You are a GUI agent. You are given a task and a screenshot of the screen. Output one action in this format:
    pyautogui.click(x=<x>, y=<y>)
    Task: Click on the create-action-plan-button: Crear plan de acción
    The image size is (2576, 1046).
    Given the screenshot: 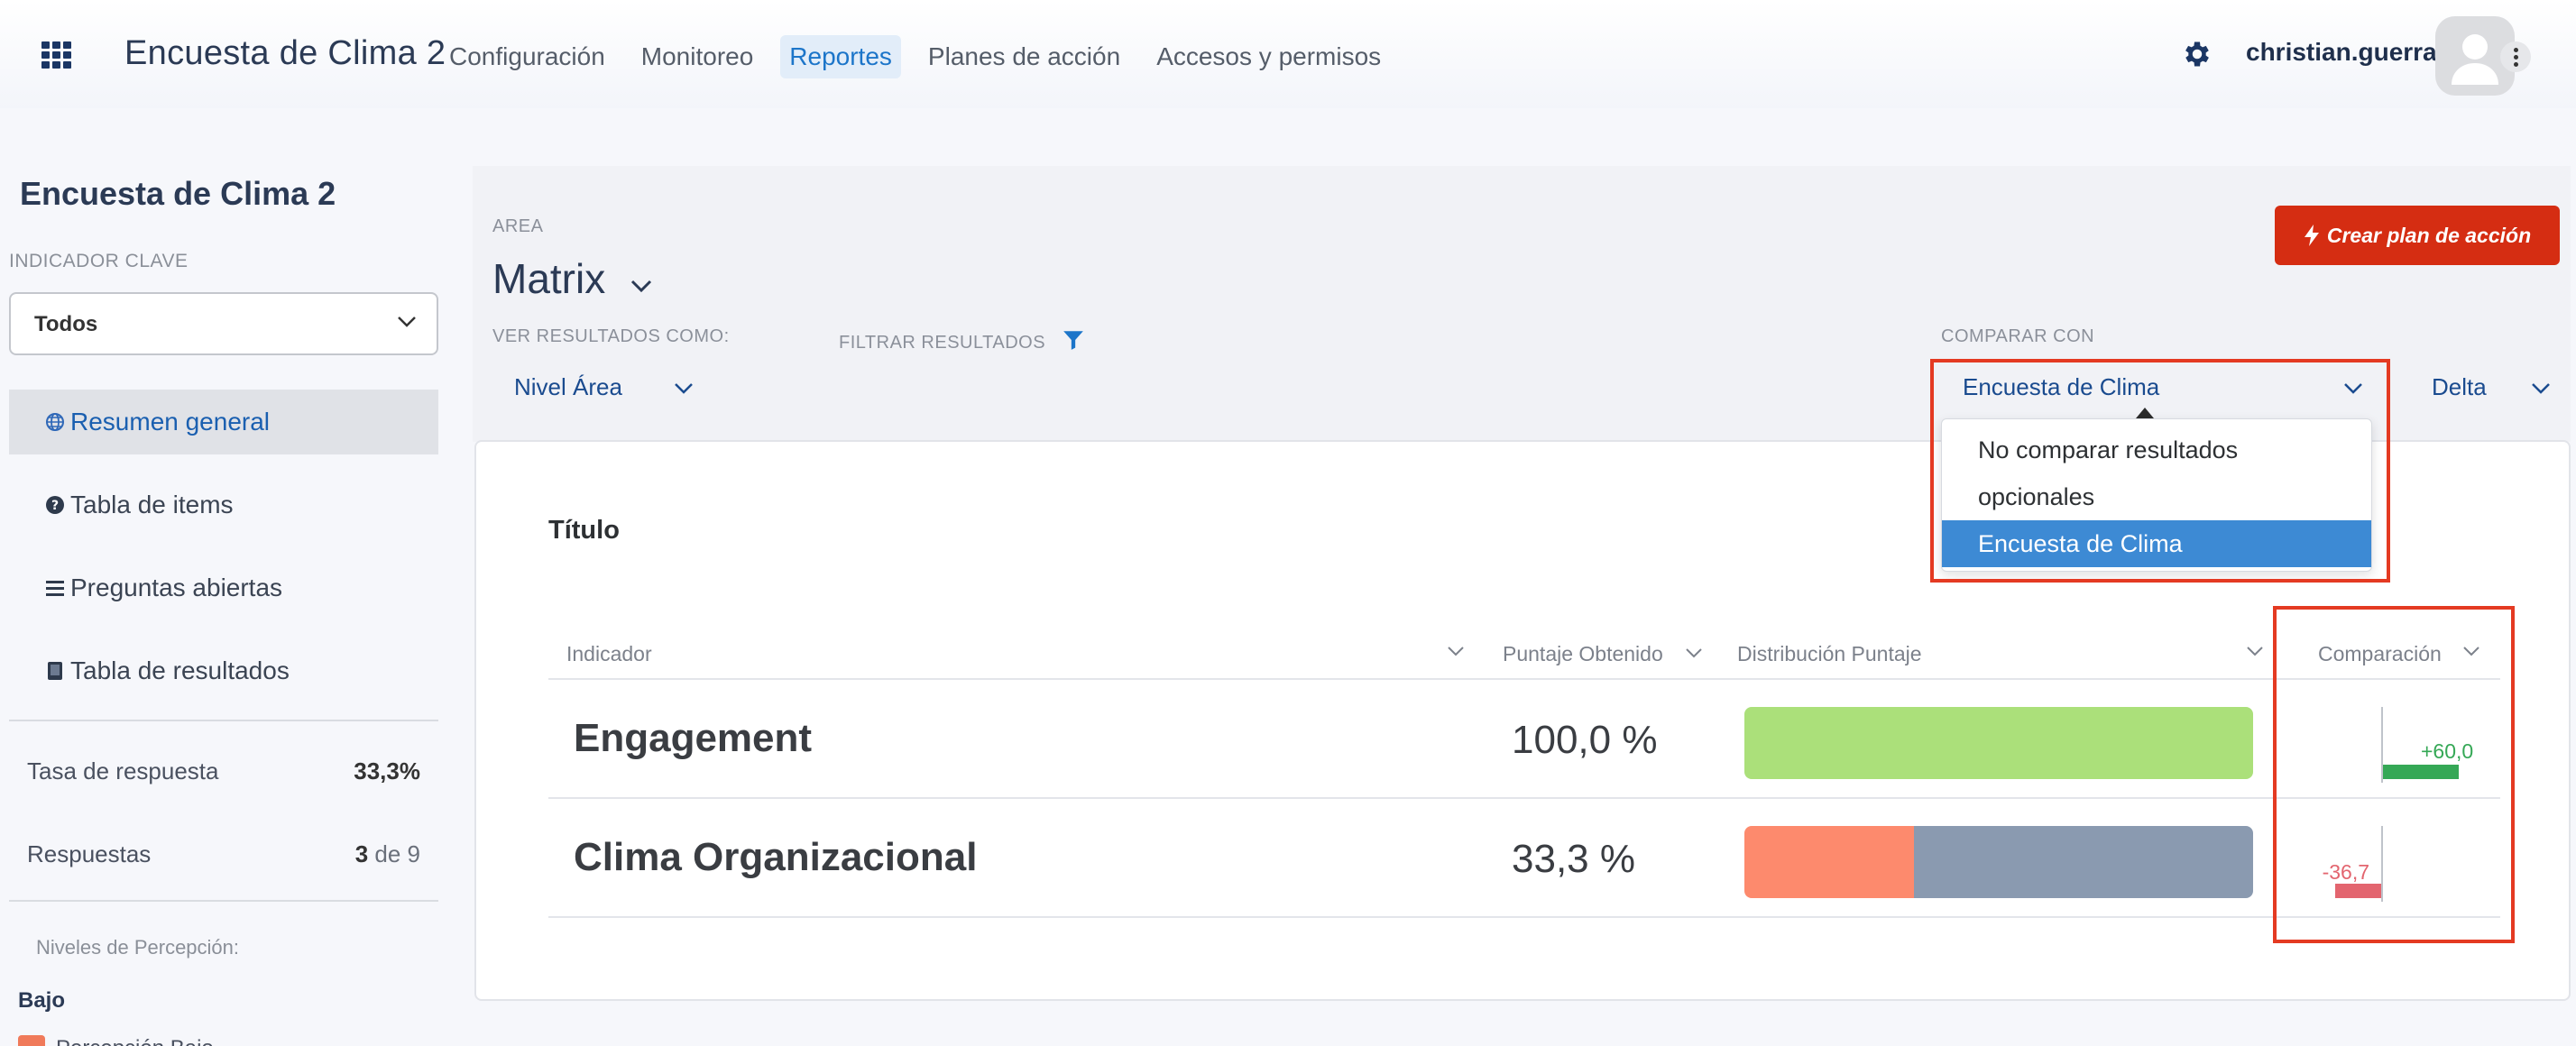 What is the action you would take?
    pyautogui.click(x=2417, y=235)
    